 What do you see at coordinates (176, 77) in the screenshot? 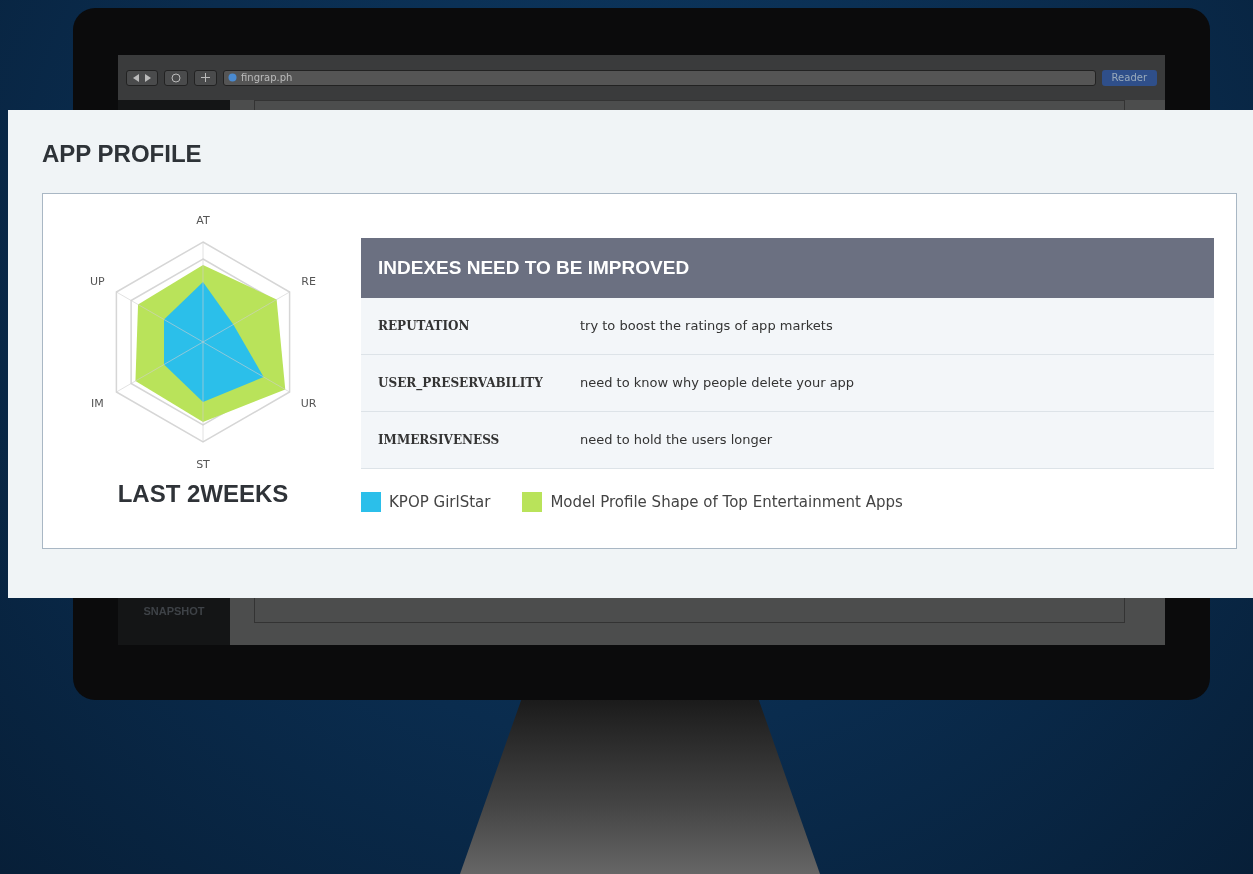
I see `cloud-button` at bounding box center [176, 77].